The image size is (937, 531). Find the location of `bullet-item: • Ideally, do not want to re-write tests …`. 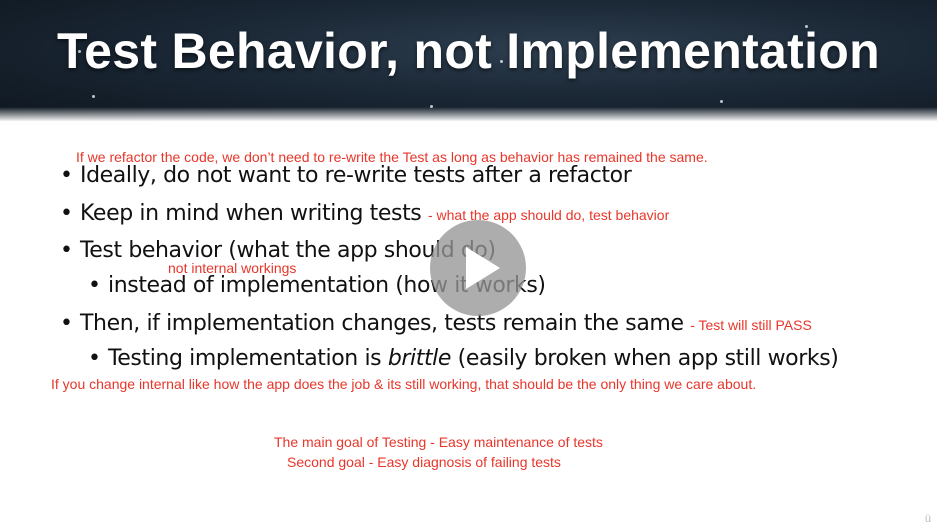

bullet-item: • Ideally, do not want to re-write tests … is located at coordinates (346, 175).